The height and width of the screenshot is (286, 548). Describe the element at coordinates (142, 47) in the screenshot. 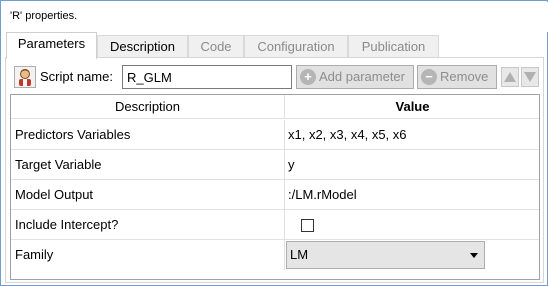

I see `tab-description: Description` at that location.